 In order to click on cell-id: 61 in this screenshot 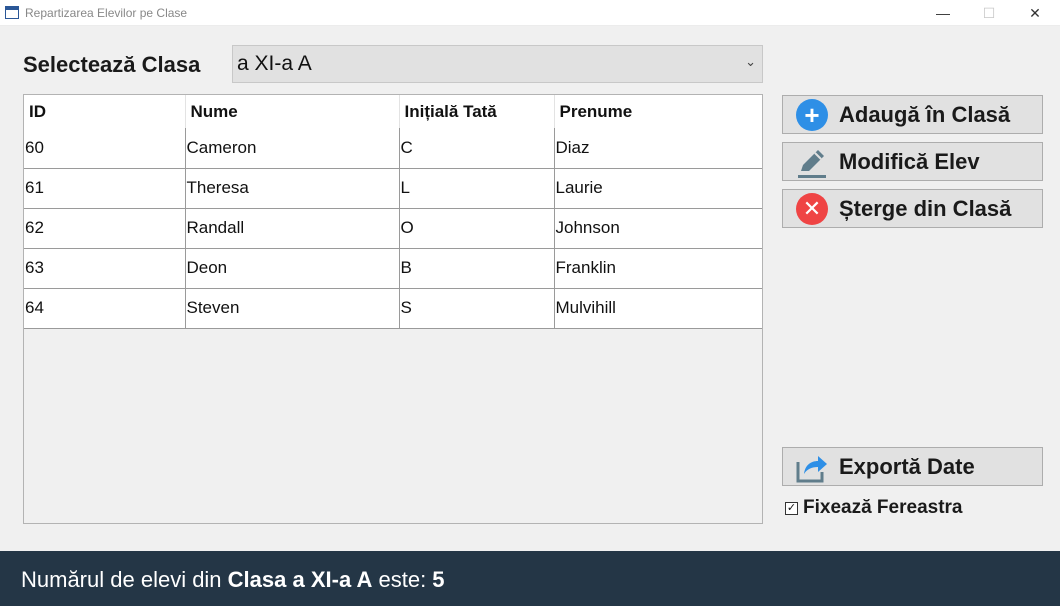, I will do `click(105, 188)`.